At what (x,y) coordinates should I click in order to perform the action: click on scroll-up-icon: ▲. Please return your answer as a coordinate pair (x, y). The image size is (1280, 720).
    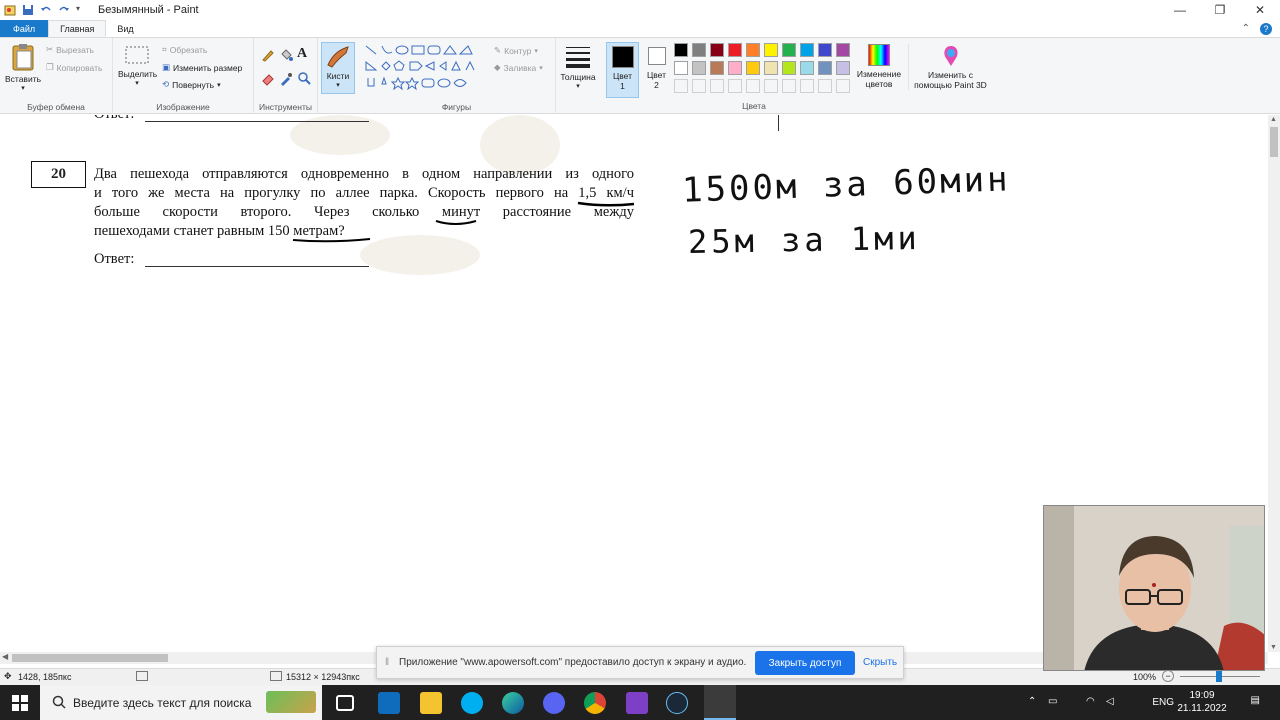
    Looking at the image, I should click on (1273, 119).